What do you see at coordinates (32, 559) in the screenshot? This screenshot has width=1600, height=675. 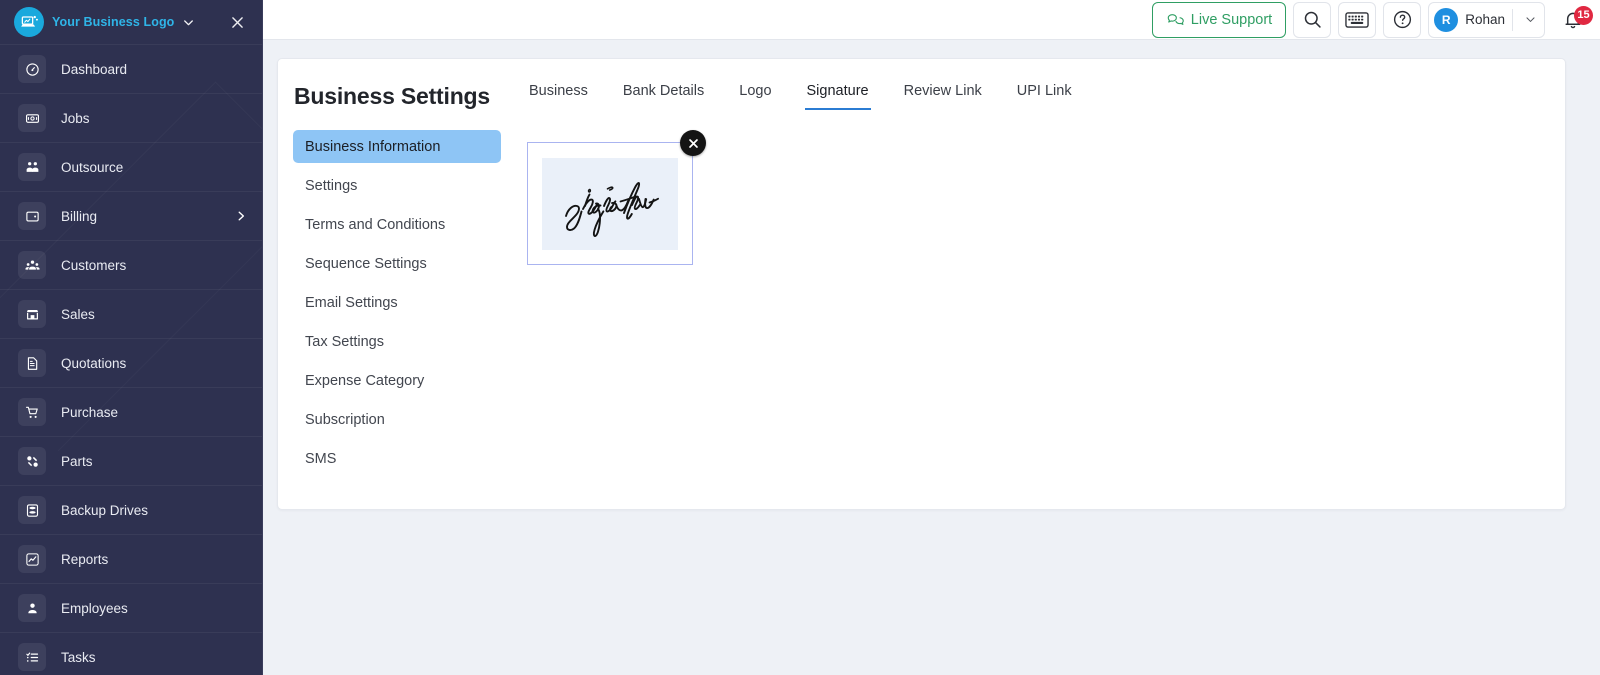 I see `line-chart-icon` at bounding box center [32, 559].